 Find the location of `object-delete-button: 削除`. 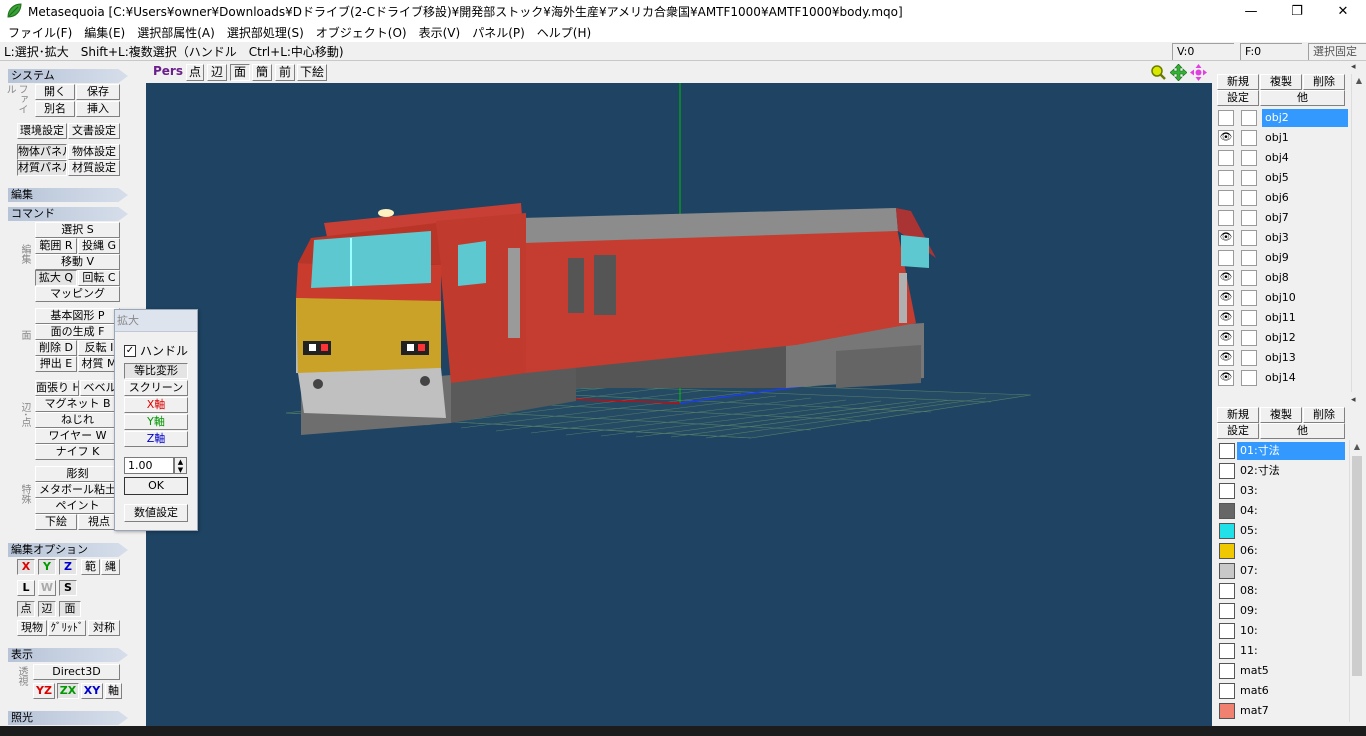

object-delete-button: 削除 is located at coordinates (1324, 82).